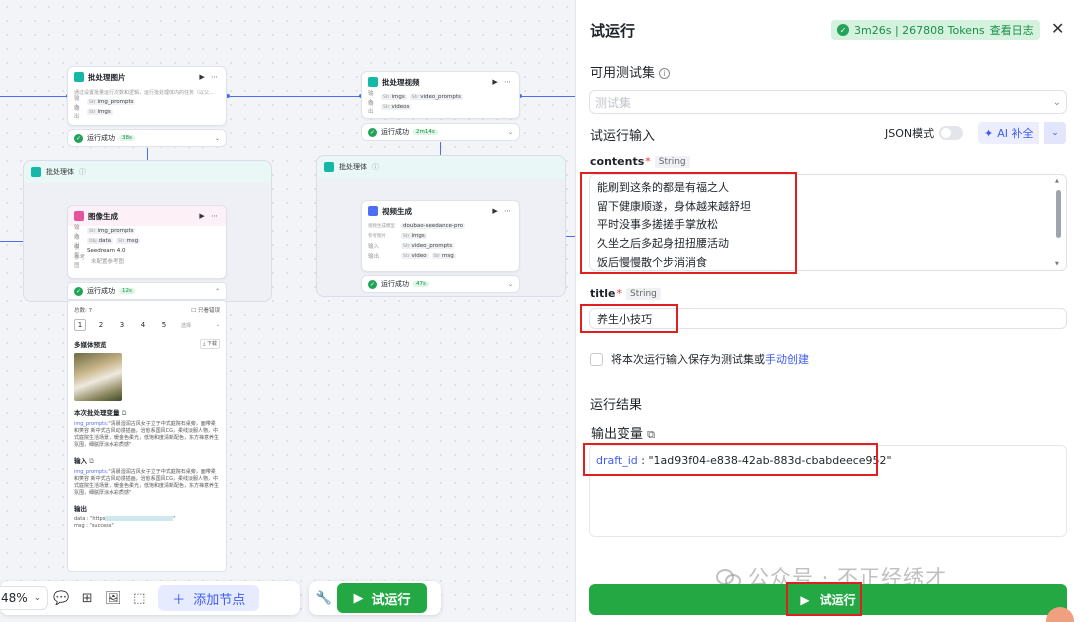  Describe the element at coordinates (640, 161) in the screenshot. I see `contents-label: contents * String` at that location.